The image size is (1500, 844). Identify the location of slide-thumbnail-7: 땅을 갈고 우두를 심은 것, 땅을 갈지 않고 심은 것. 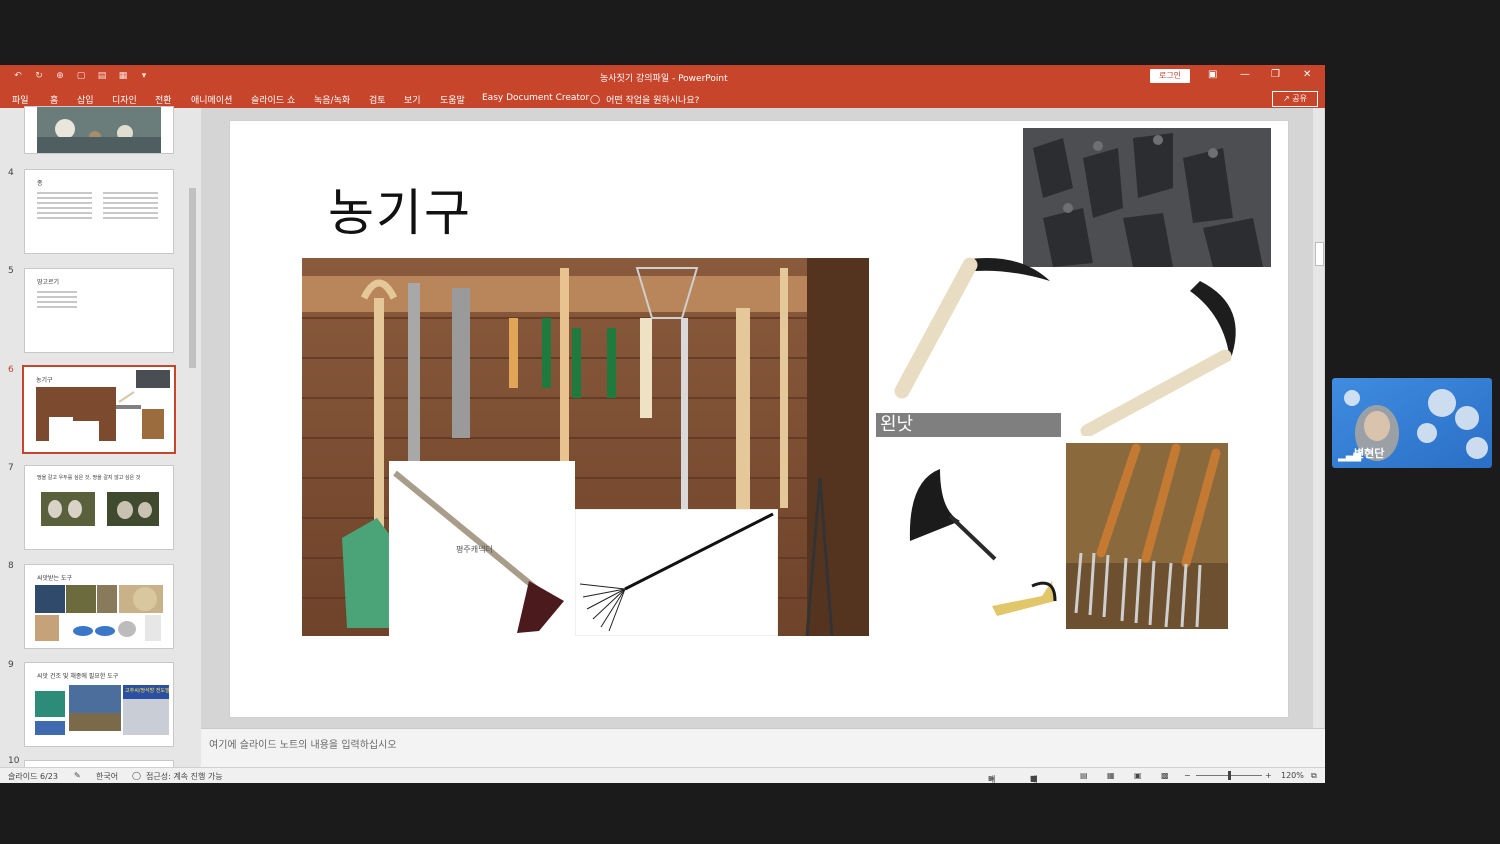
(99, 507).